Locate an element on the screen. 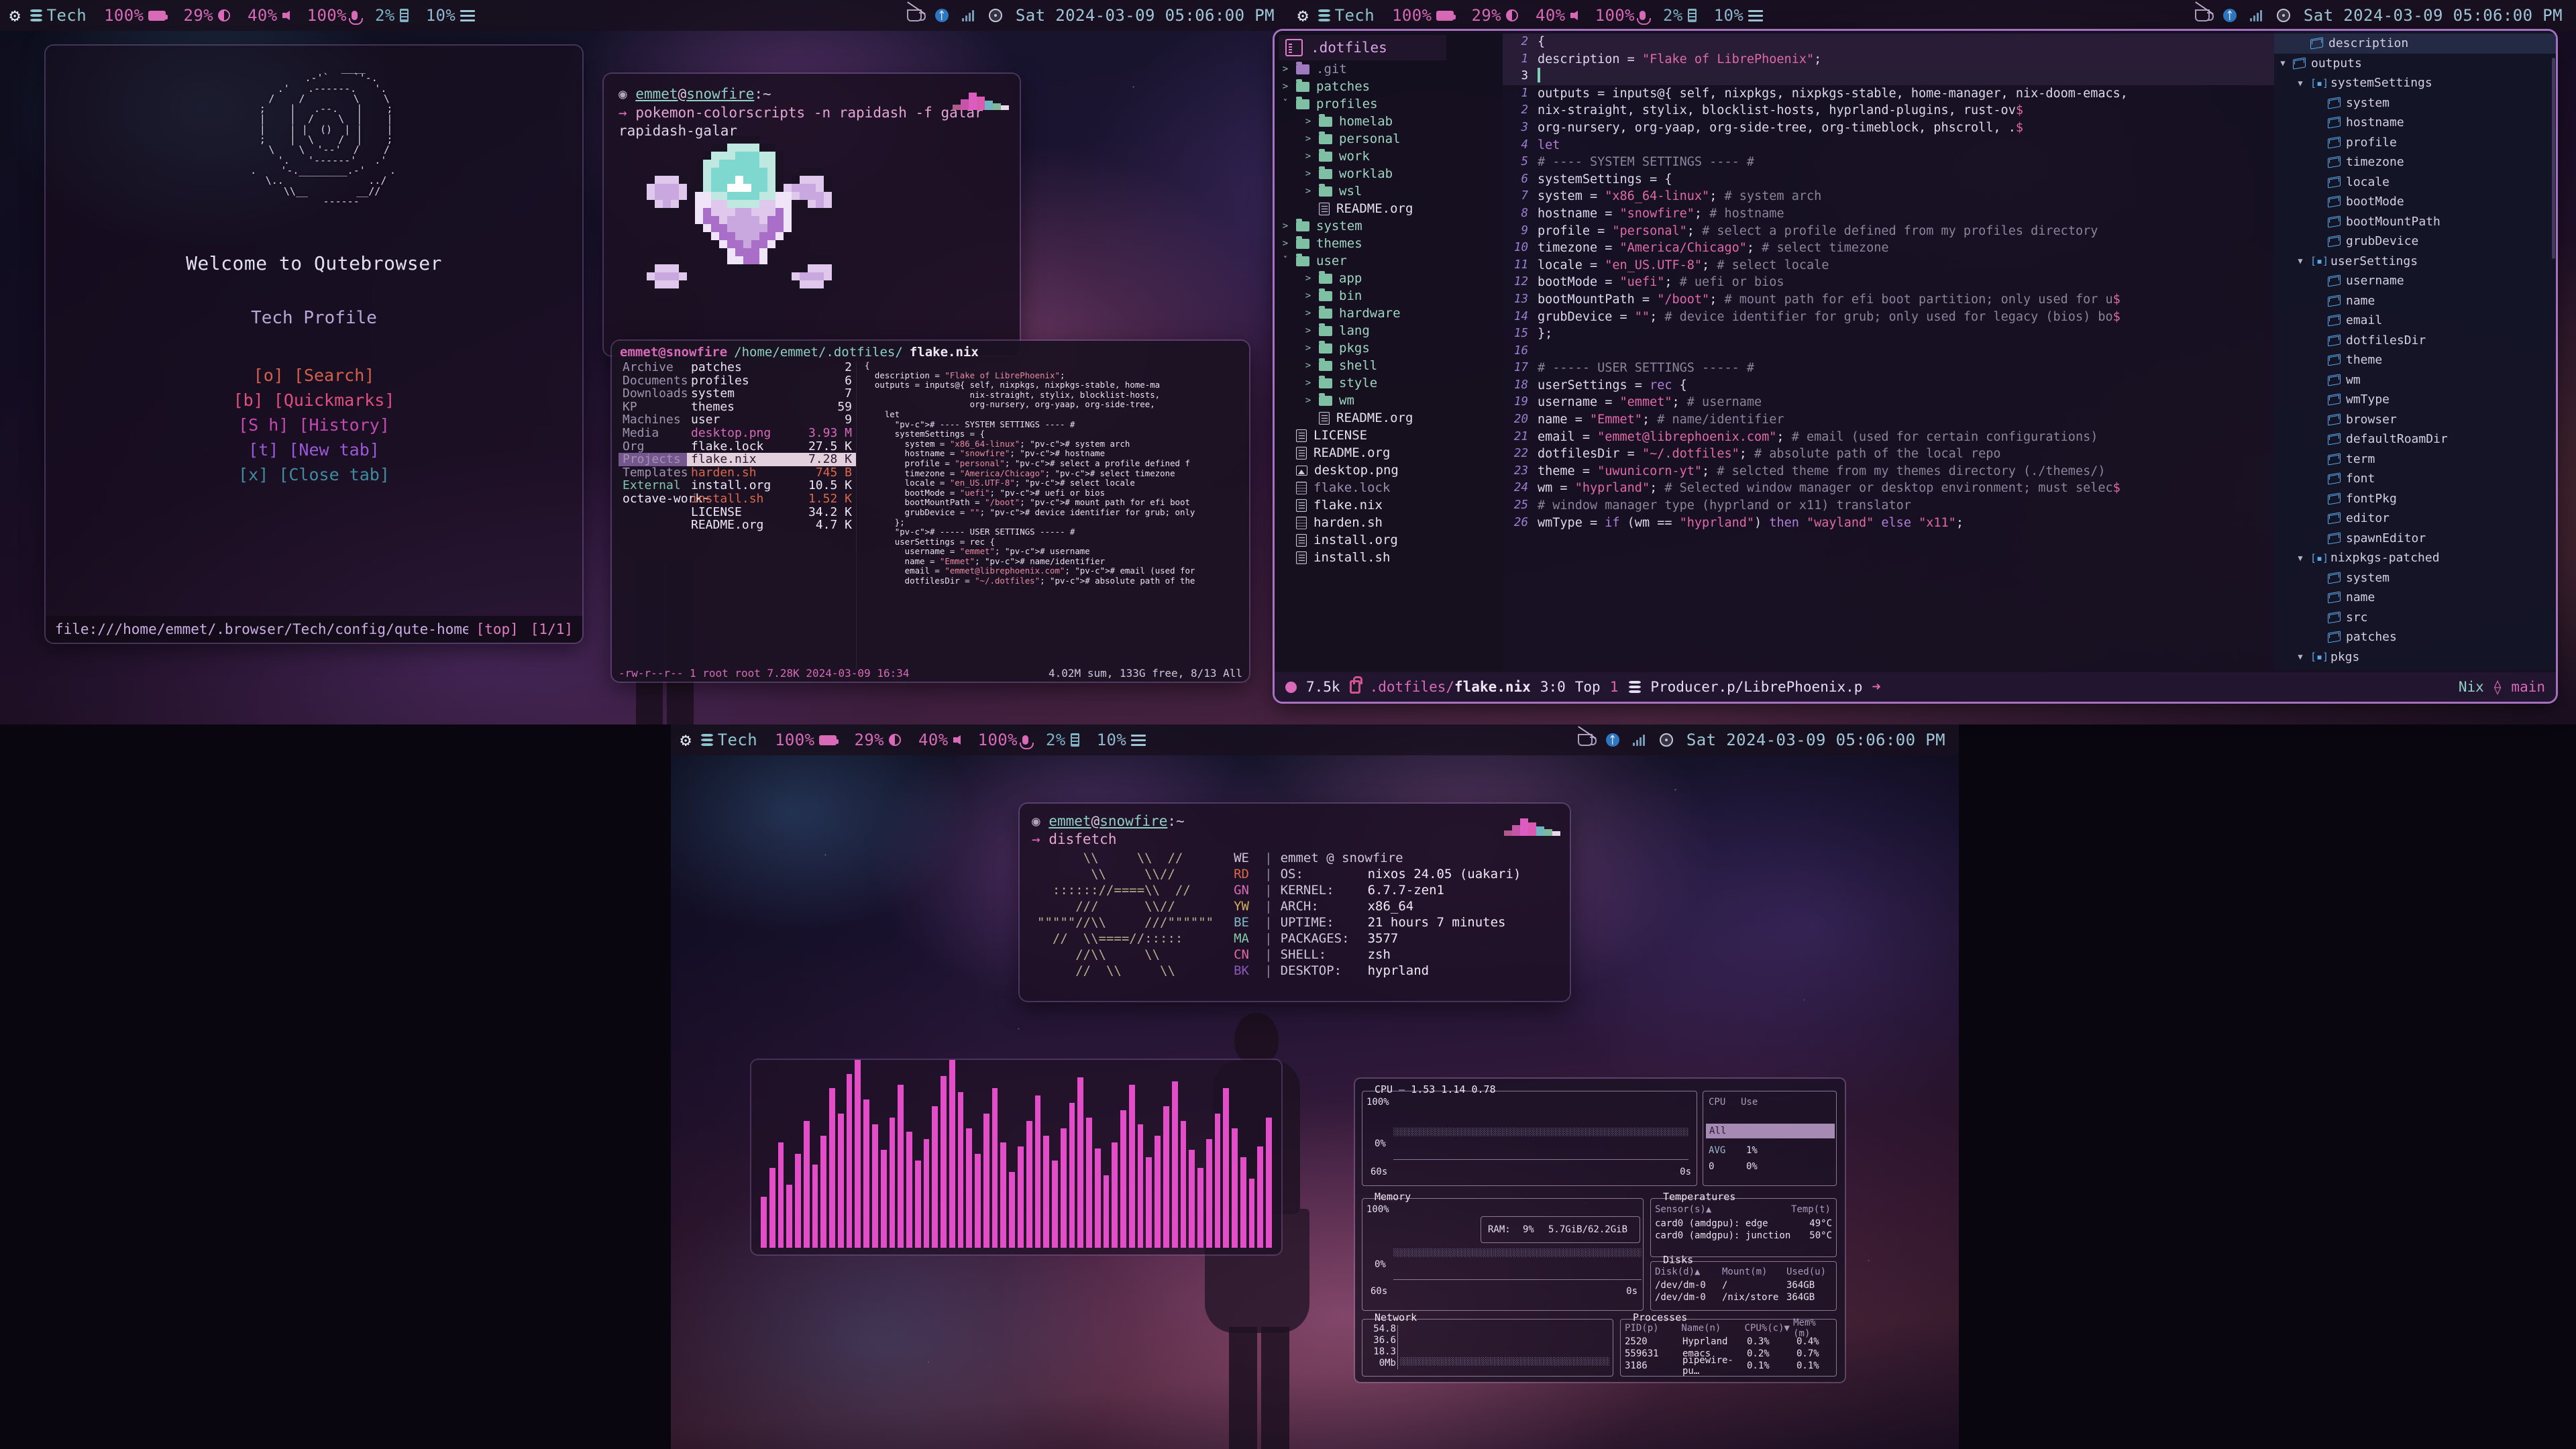  ranger-parent-item: Archive is located at coordinates (653, 367).